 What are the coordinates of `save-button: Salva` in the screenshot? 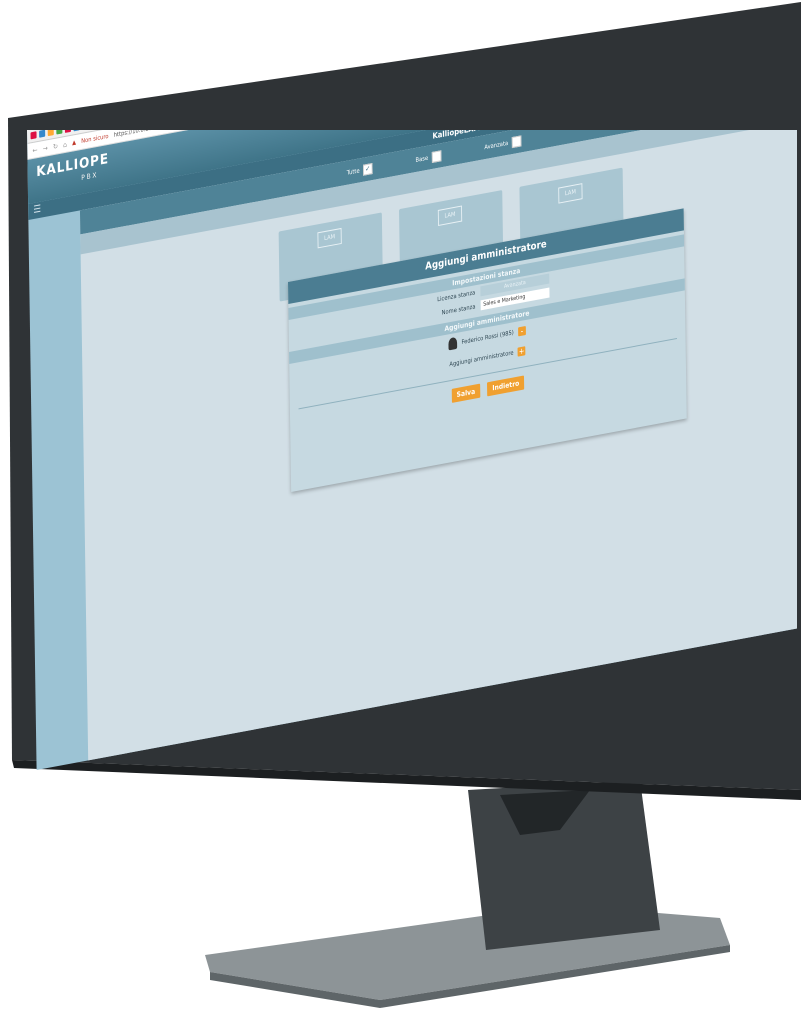 It's located at (466, 393).